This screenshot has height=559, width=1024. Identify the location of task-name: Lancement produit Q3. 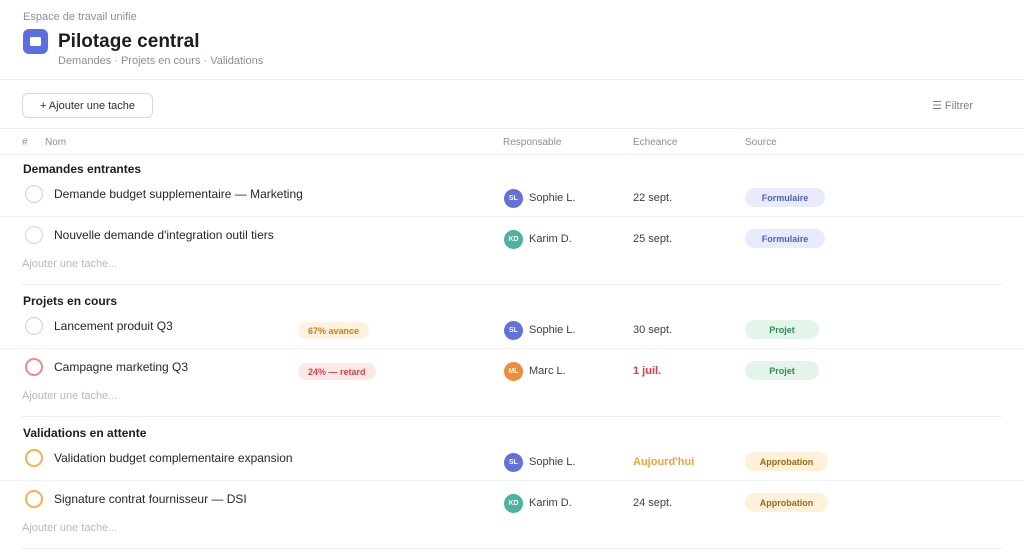
(113, 326).